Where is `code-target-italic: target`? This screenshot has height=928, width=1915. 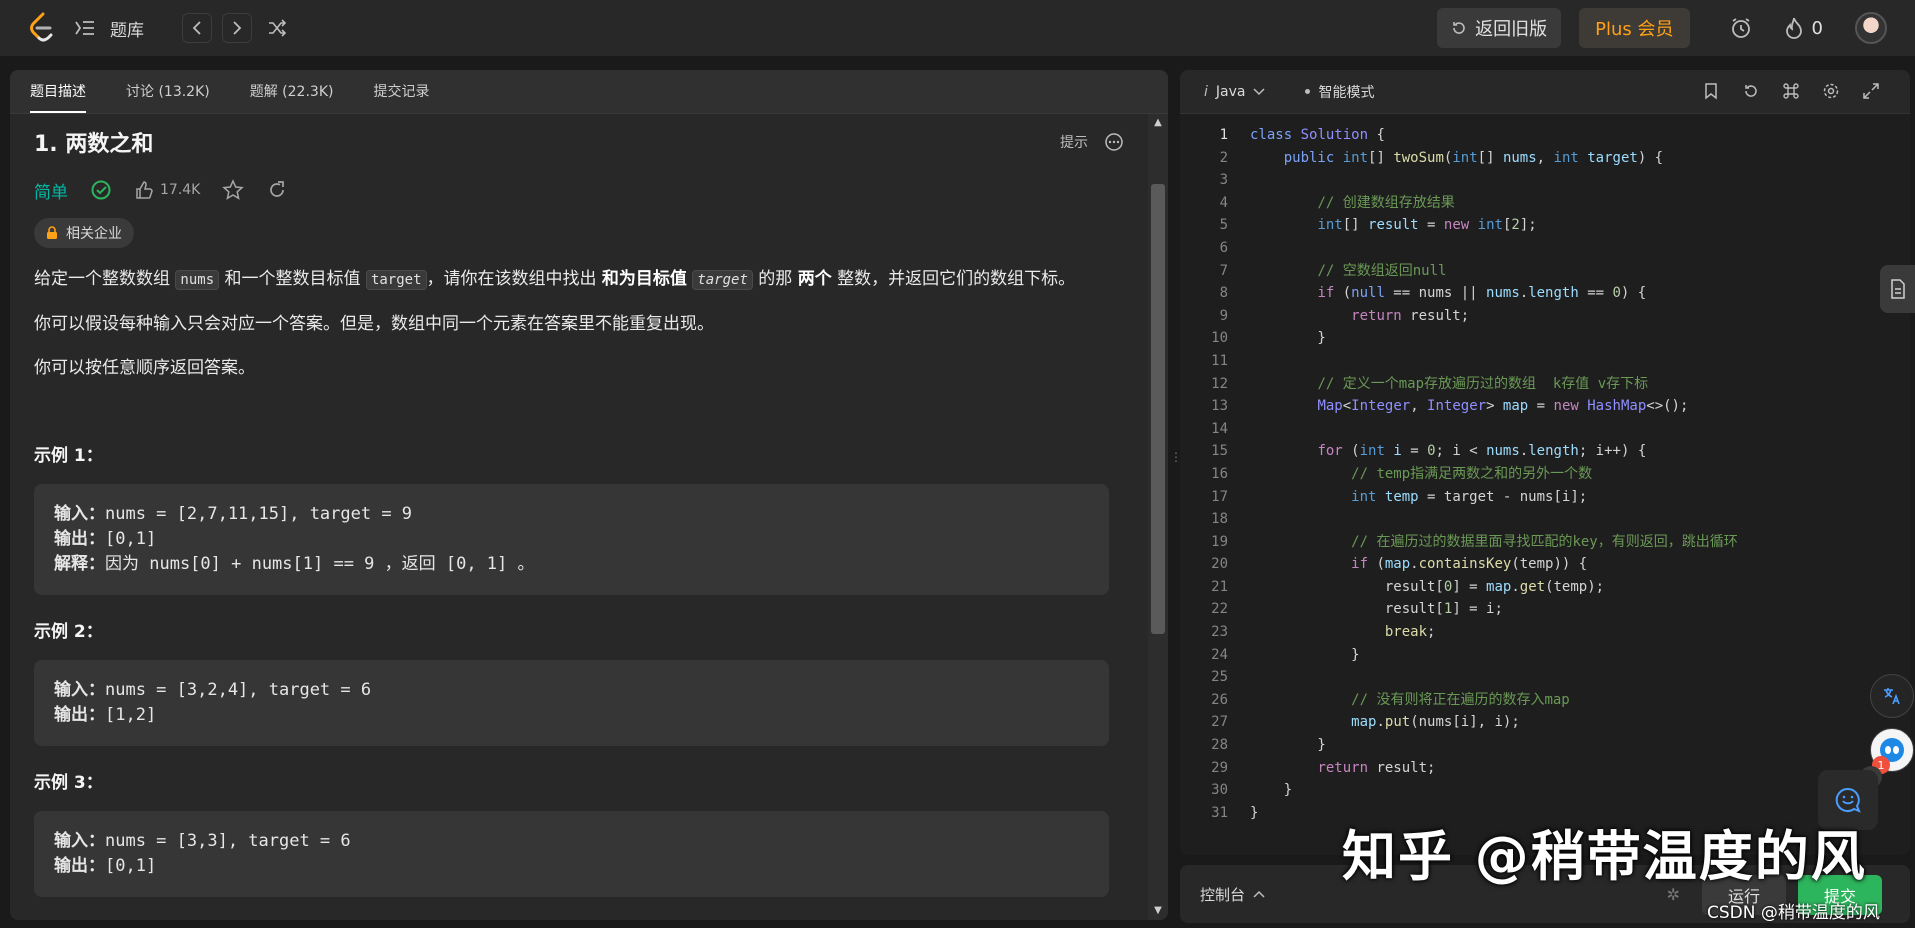 code-target-italic: target is located at coordinates (722, 280).